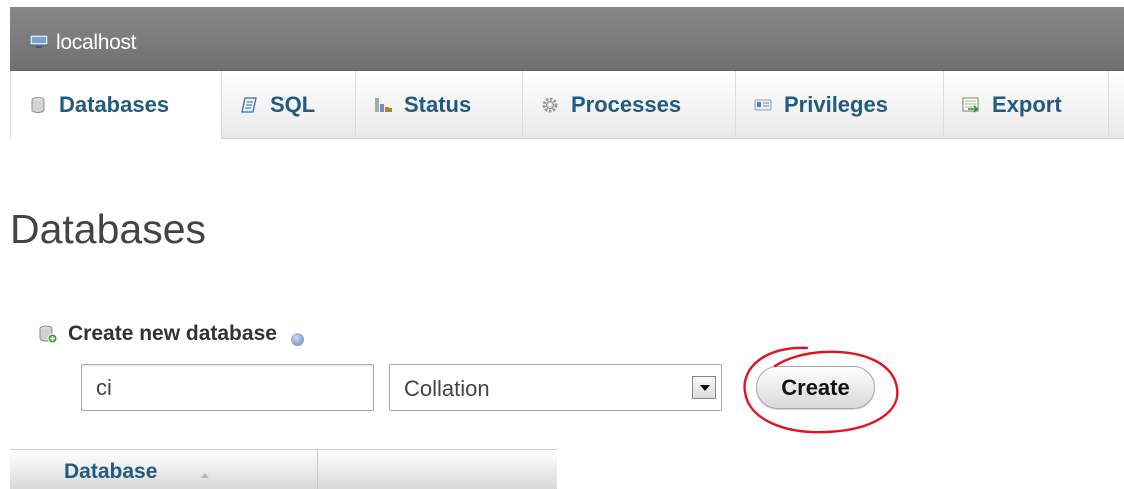 The image size is (1124, 489). I want to click on create-database-heading: Create new database, so click(171, 334).